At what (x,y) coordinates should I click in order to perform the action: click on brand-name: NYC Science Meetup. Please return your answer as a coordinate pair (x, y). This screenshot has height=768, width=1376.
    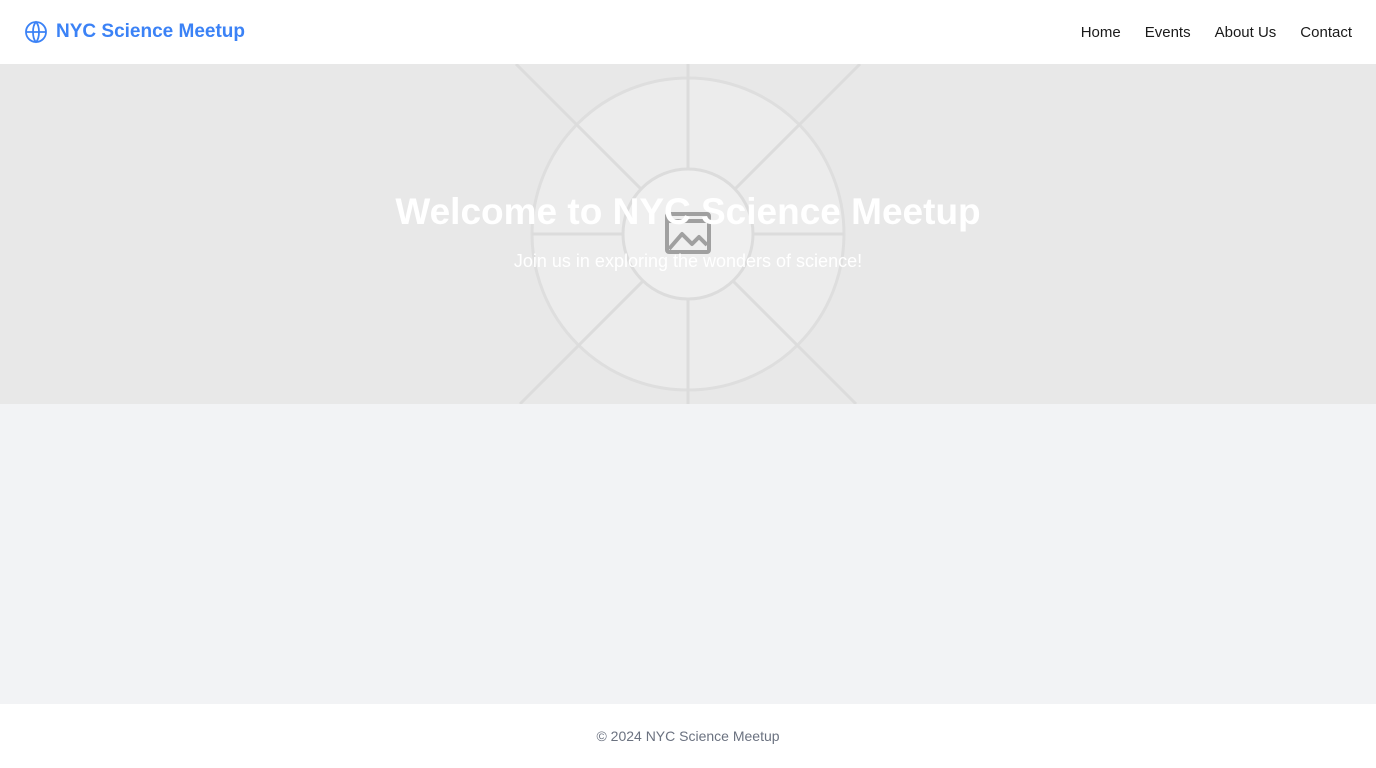
    Looking at the image, I should click on (150, 31).